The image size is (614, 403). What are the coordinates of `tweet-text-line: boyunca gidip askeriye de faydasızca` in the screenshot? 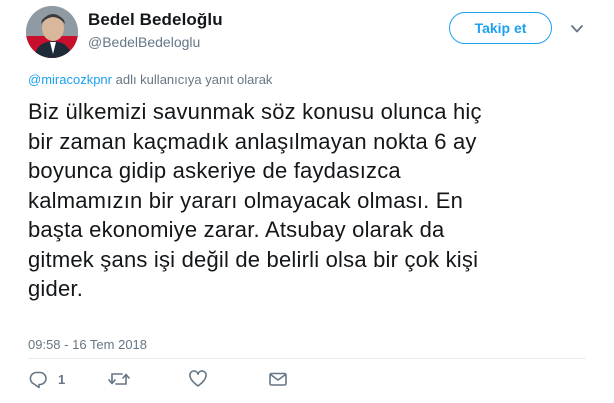 It's located at (214, 170).